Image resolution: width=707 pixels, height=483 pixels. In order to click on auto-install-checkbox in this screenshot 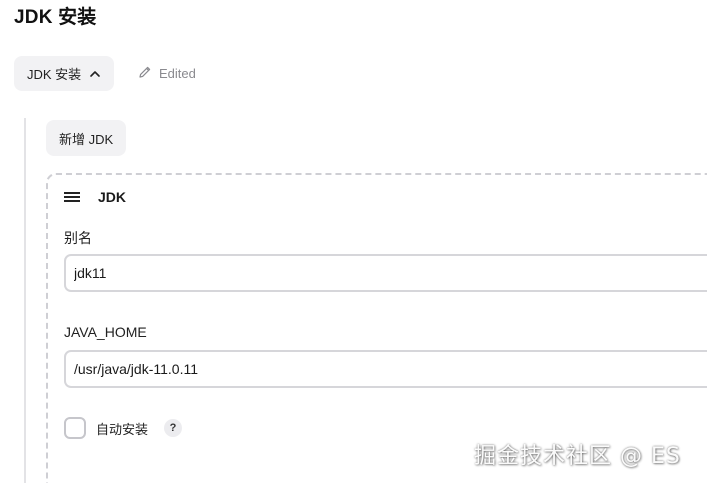, I will do `click(75, 428)`.